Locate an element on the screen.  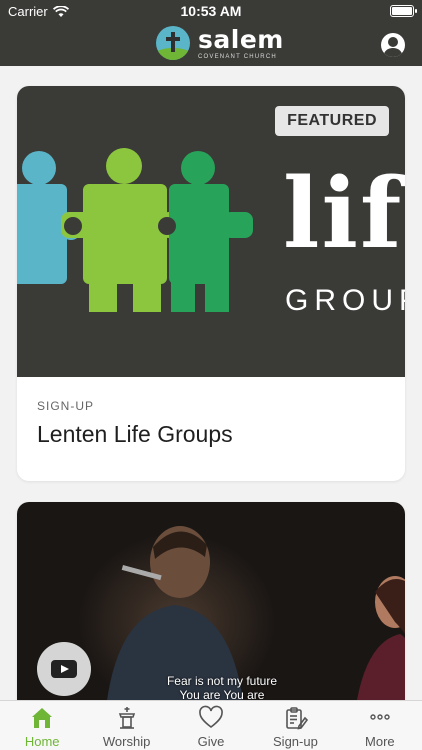
art-word-life: life is located at coordinates (344, 213).